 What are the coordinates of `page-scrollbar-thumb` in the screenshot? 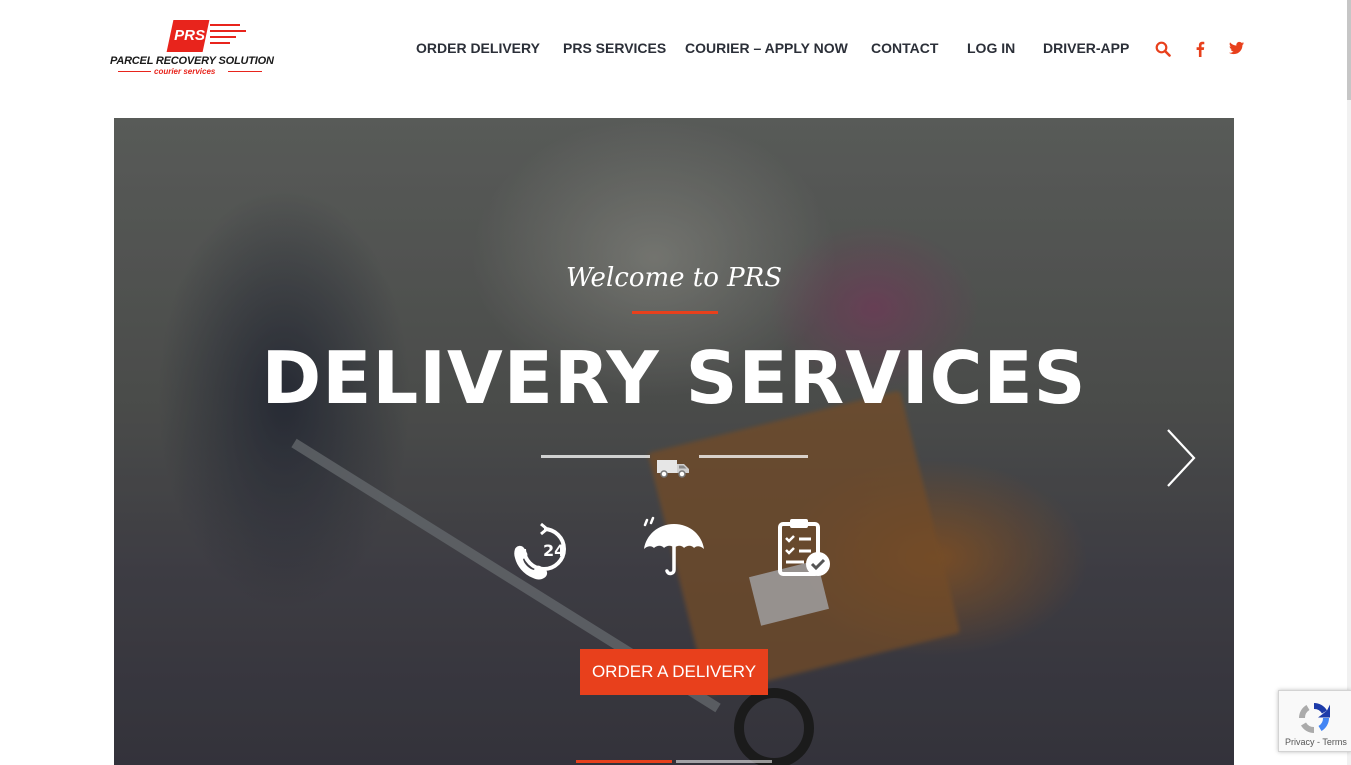 It's located at (1349, 50).